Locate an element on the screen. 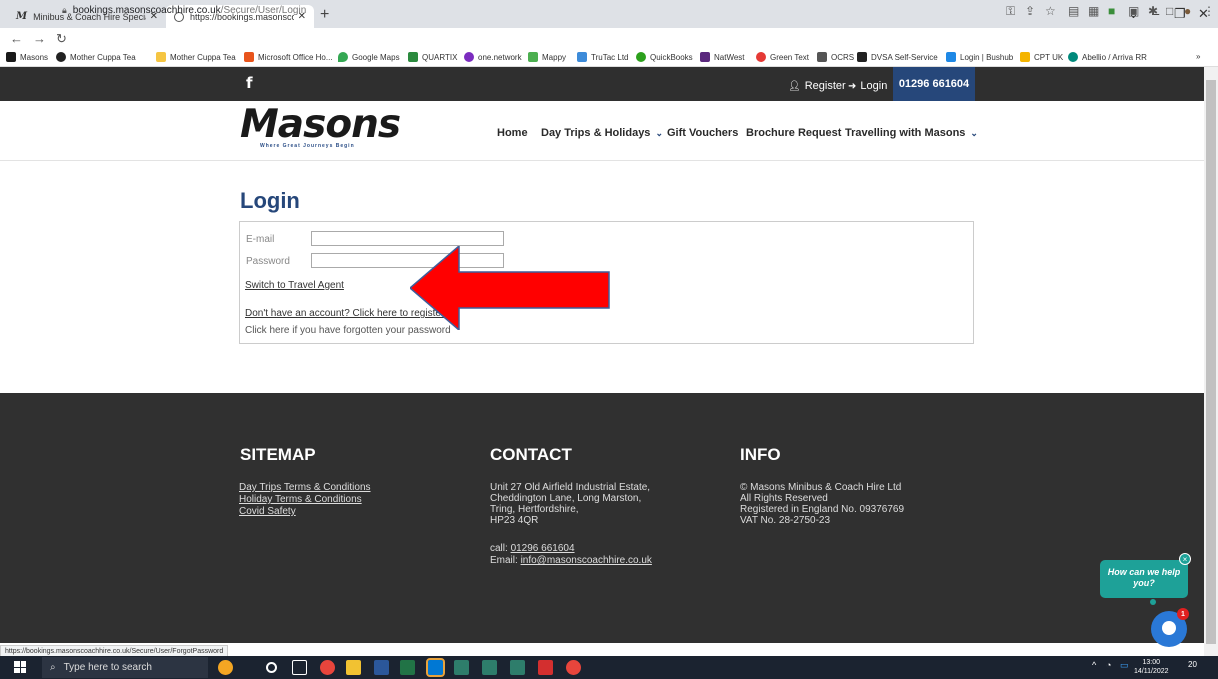 The height and width of the screenshot is (679, 1218). bookmark: QUARTIX is located at coordinates (432, 57).